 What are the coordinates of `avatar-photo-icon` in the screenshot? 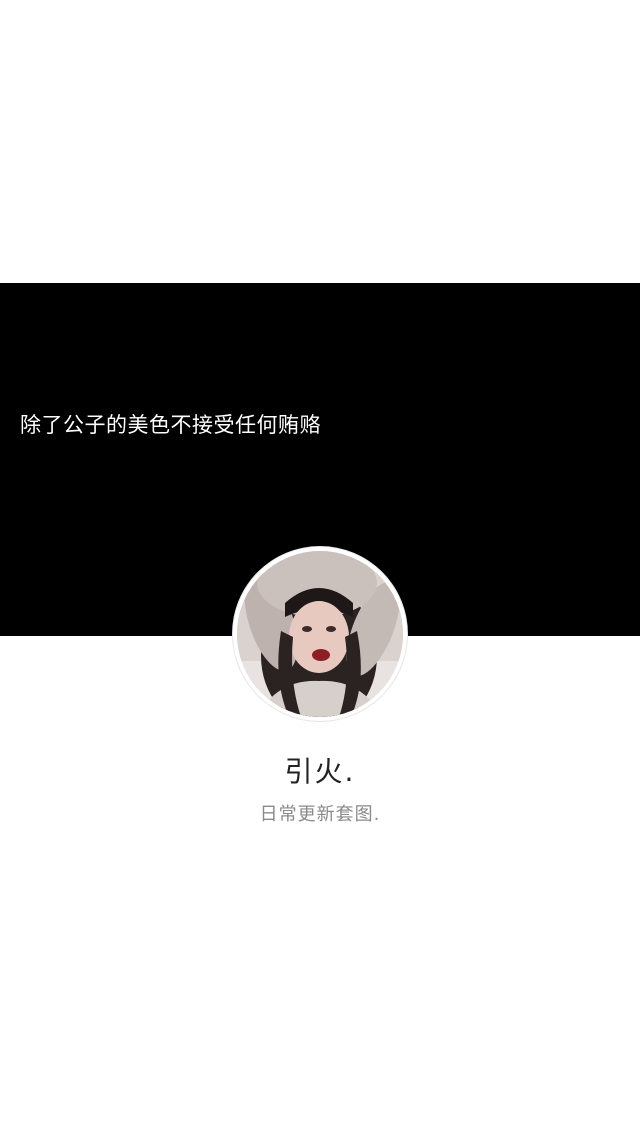 It's located at (320, 634).